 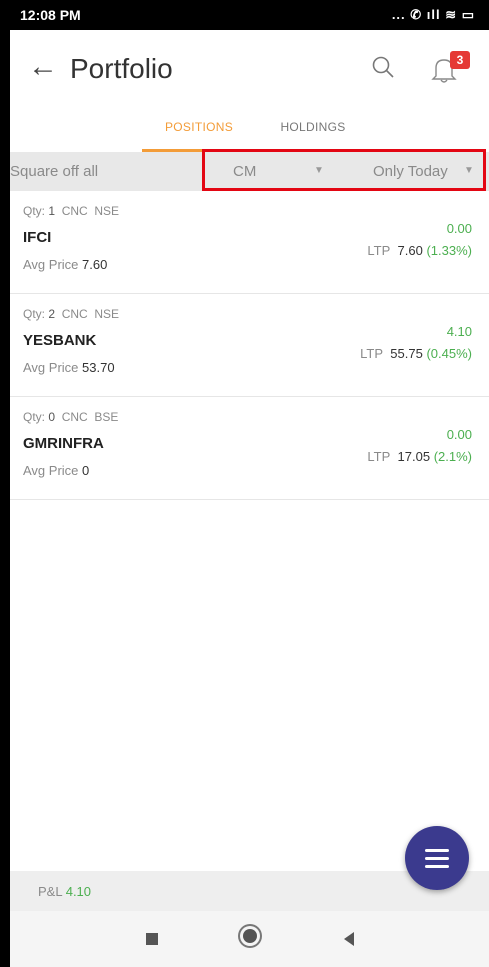 What do you see at coordinates (410, 250) in the screenshot?
I see `ltp-value: 7.60` at bounding box center [410, 250].